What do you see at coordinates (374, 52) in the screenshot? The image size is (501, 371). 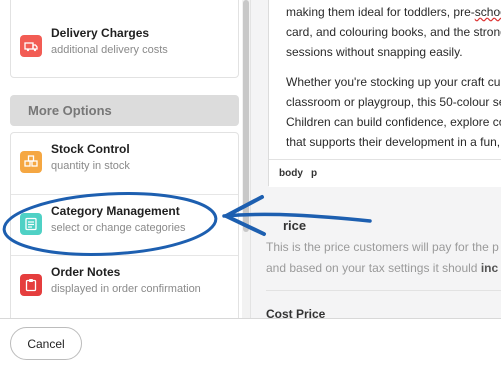 I see `editor-text-line: sessions without snapping easily.` at bounding box center [374, 52].